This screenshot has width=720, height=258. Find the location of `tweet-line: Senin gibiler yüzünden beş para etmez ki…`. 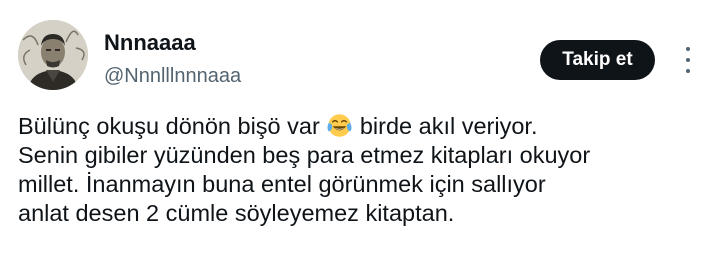

tweet-line: Senin gibiler yüzünden beş para etmez ki… is located at coordinates (304, 155).